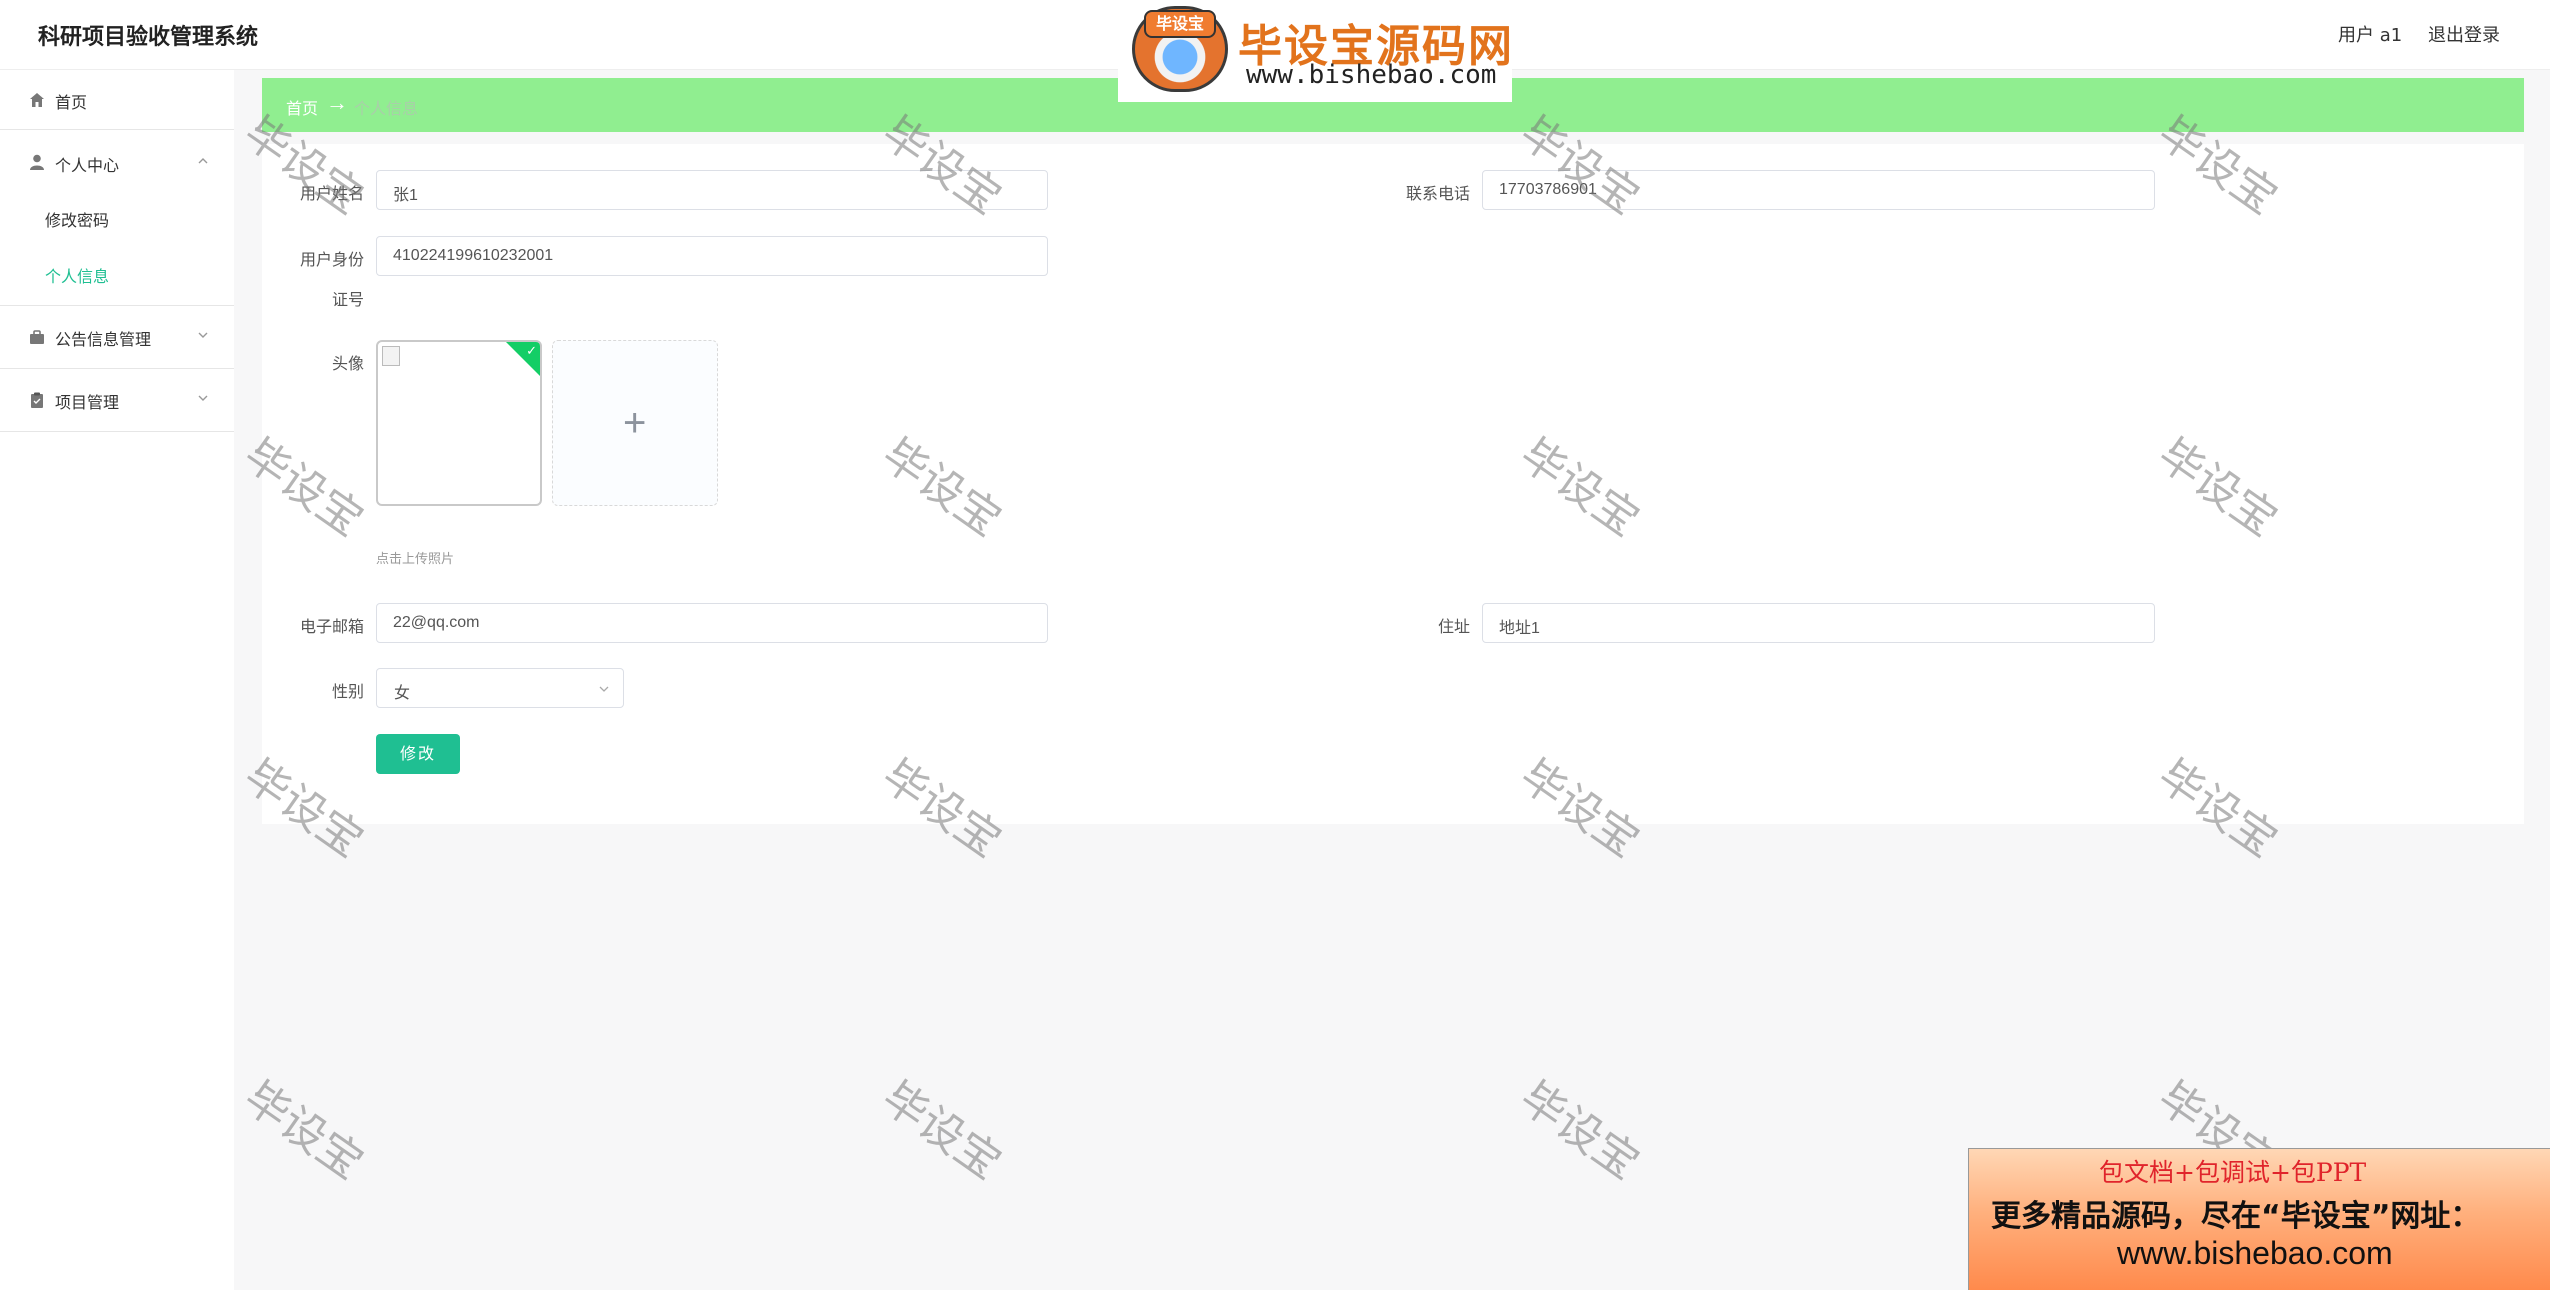 The image size is (2550, 1290). I want to click on sidebar-item-home: 首页, so click(117, 100).